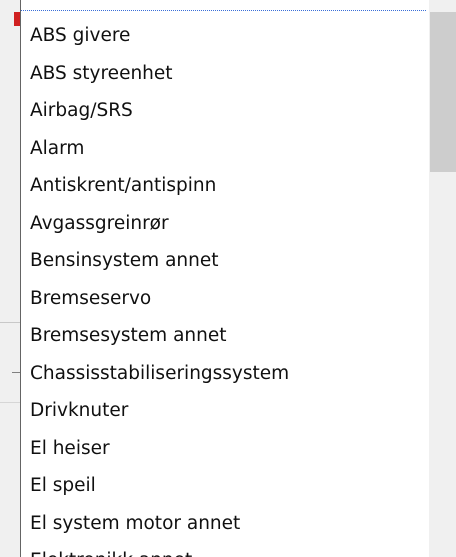  What do you see at coordinates (225, 111) in the screenshot?
I see `dropdown-option: Airbag/SRS` at bounding box center [225, 111].